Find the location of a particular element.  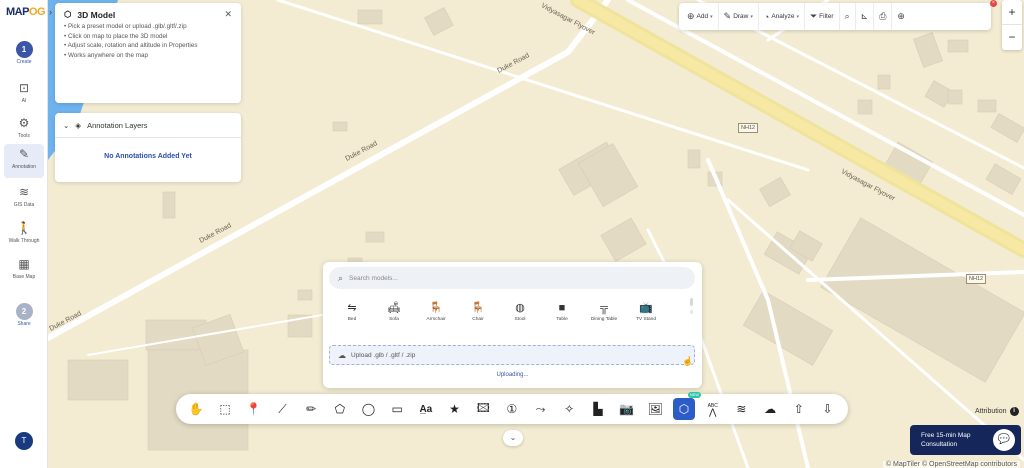

mouse-pointer-icon: ☝ is located at coordinates (688, 361).